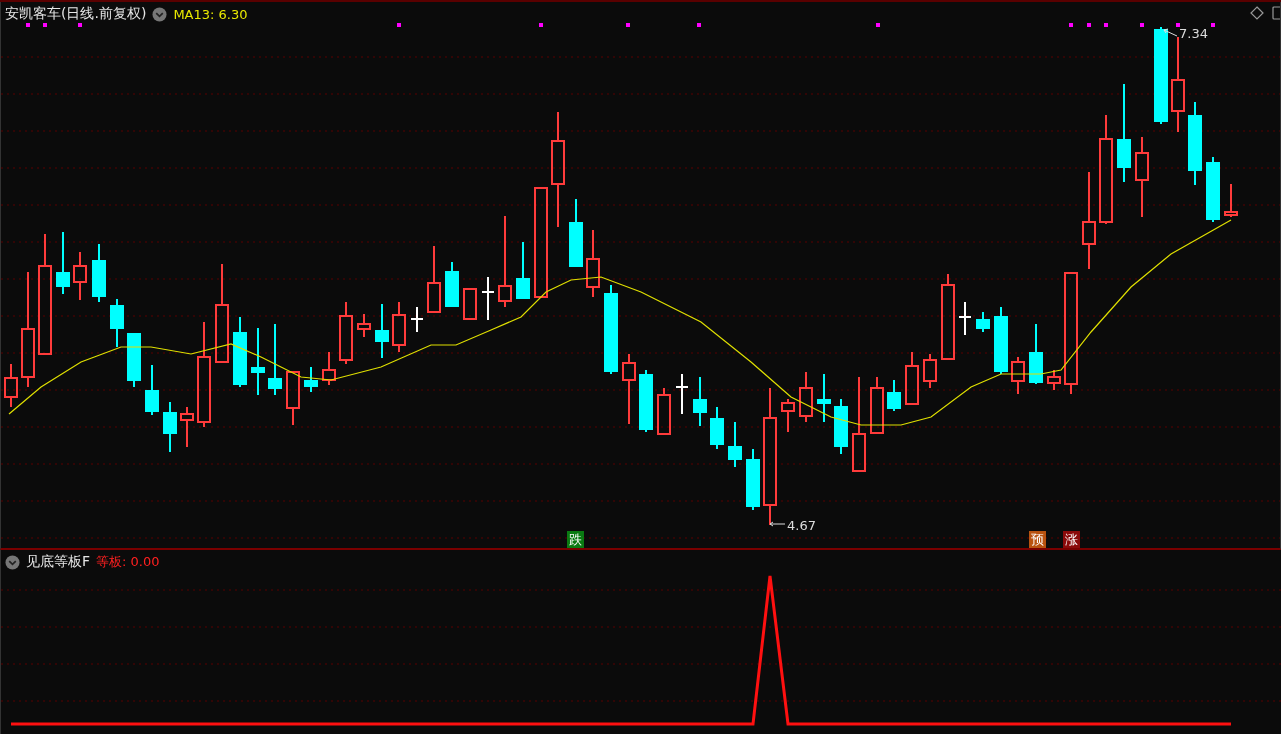  What do you see at coordinates (575, 539) in the screenshot?
I see `signal-badge: 跌` at bounding box center [575, 539].